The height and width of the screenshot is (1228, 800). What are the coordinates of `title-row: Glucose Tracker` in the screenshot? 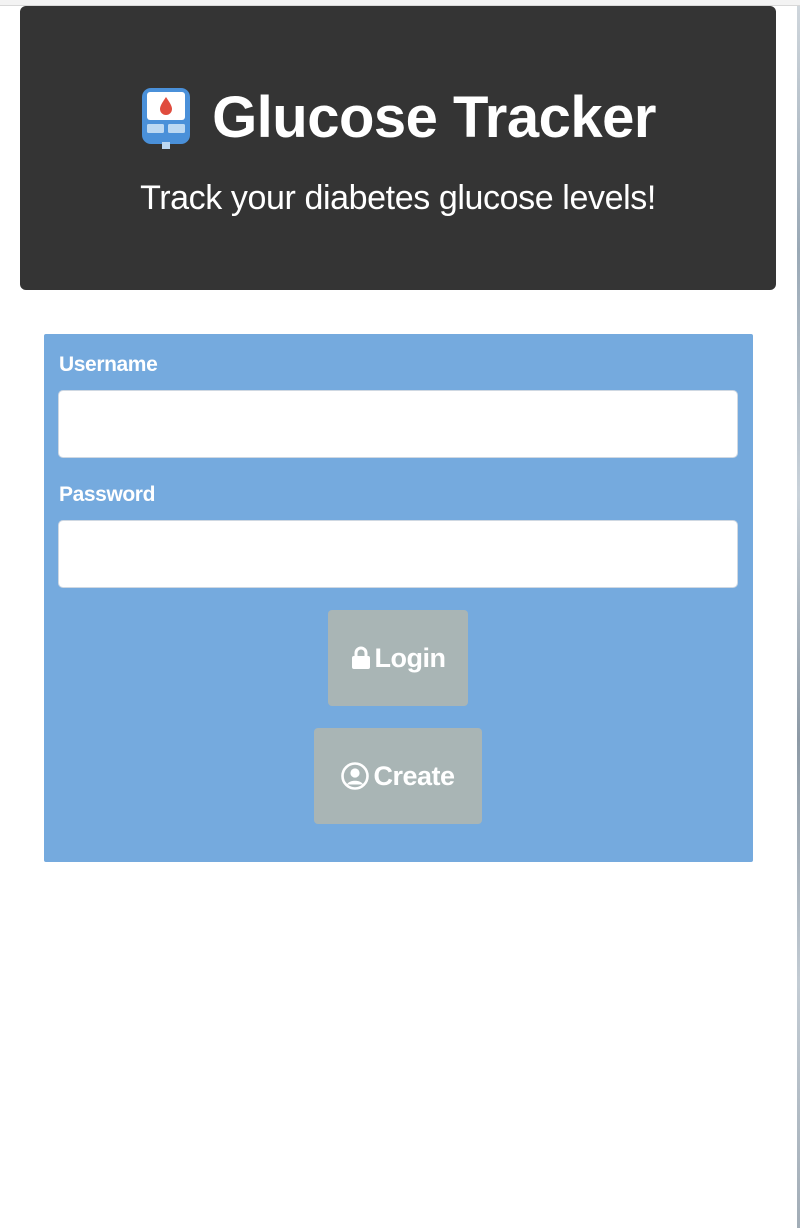 It's located at (398, 118).